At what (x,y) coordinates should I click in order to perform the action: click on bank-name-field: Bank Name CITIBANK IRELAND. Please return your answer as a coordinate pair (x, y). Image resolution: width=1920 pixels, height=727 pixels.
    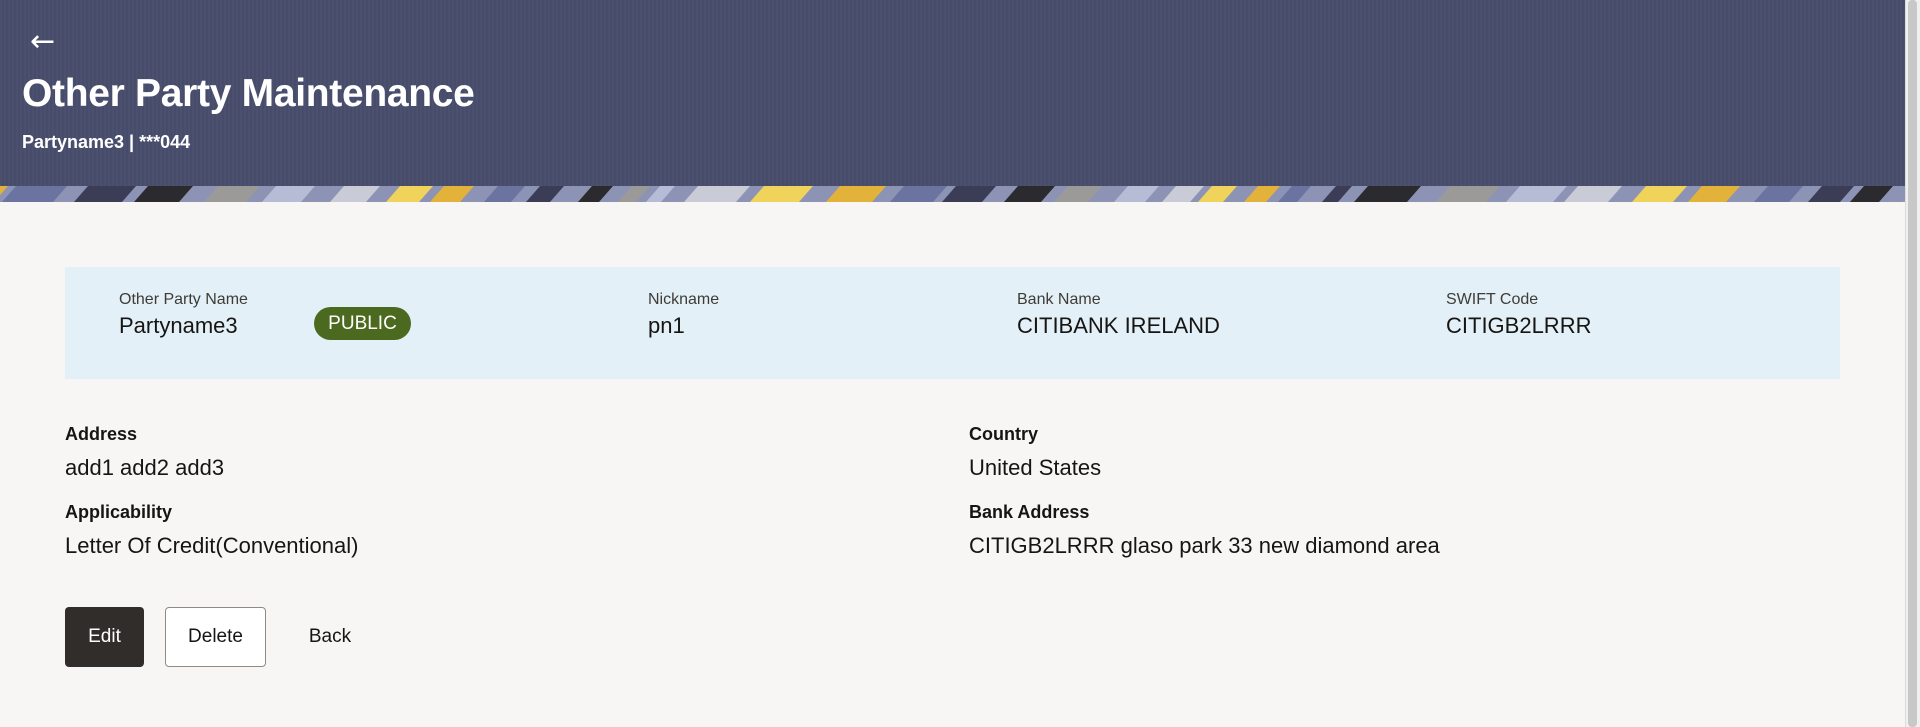
    Looking at the image, I should click on (1118, 315).